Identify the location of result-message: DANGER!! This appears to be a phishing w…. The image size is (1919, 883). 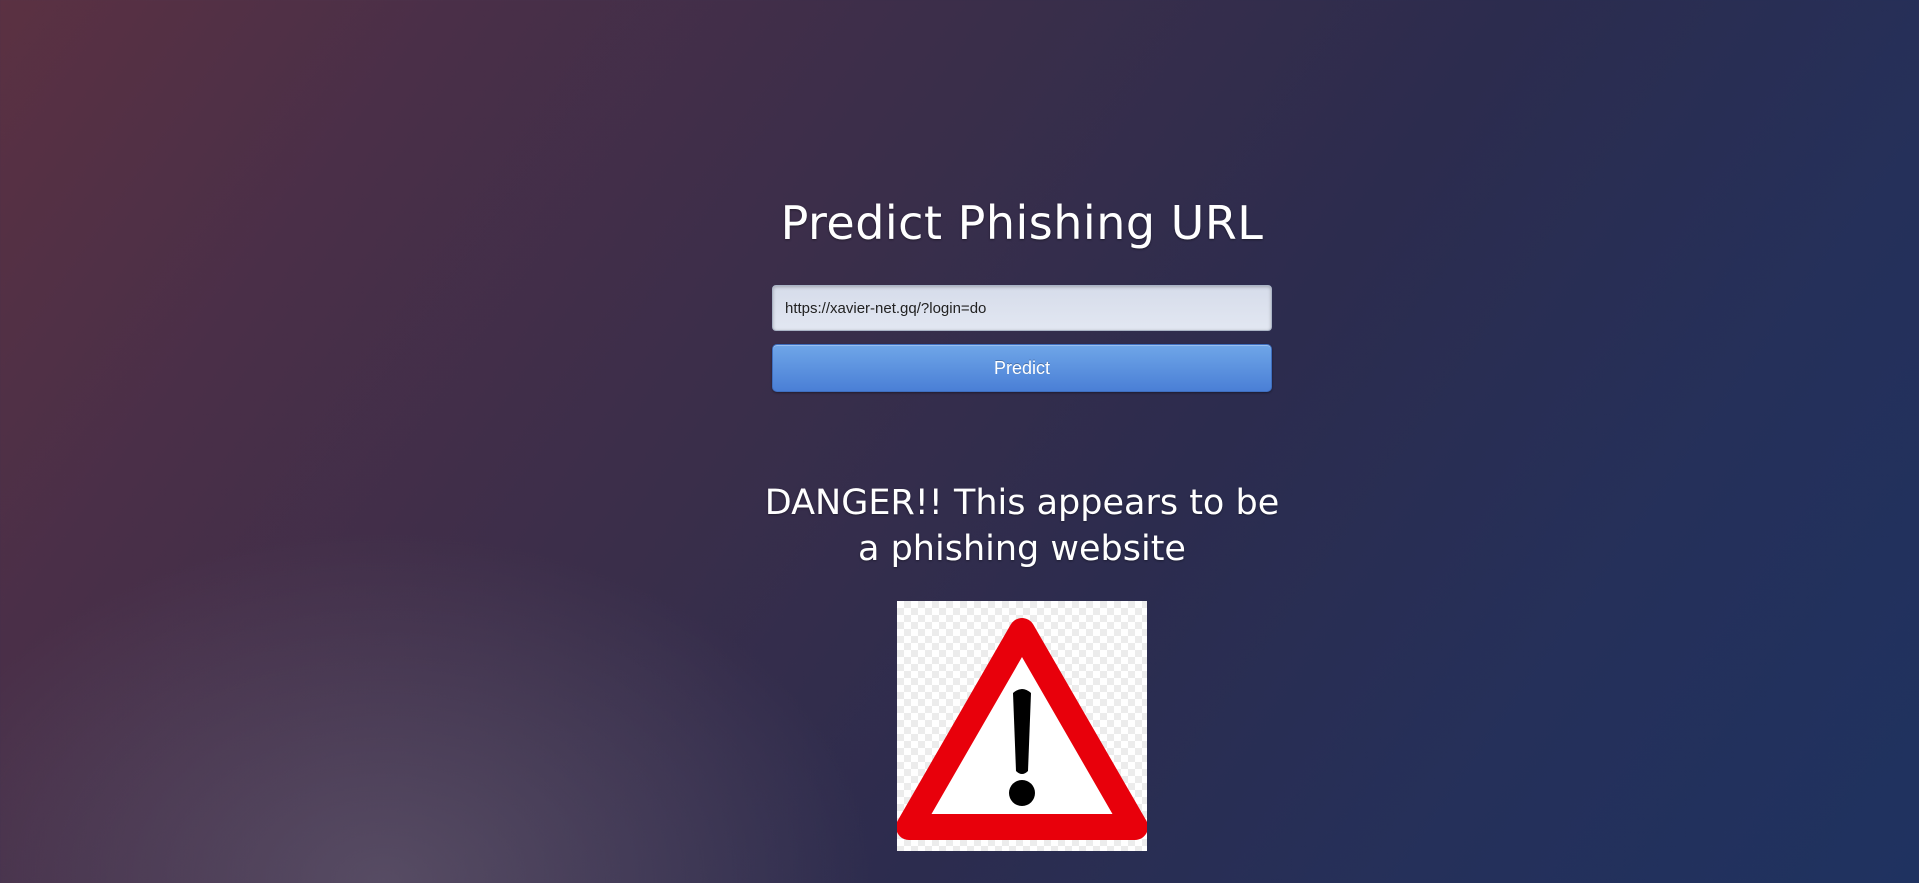
(1022, 526).